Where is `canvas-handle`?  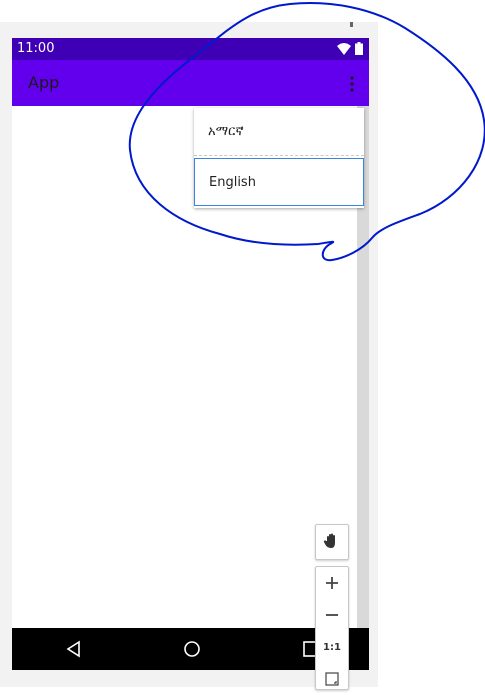
canvas-handle is located at coordinates (351, 24).